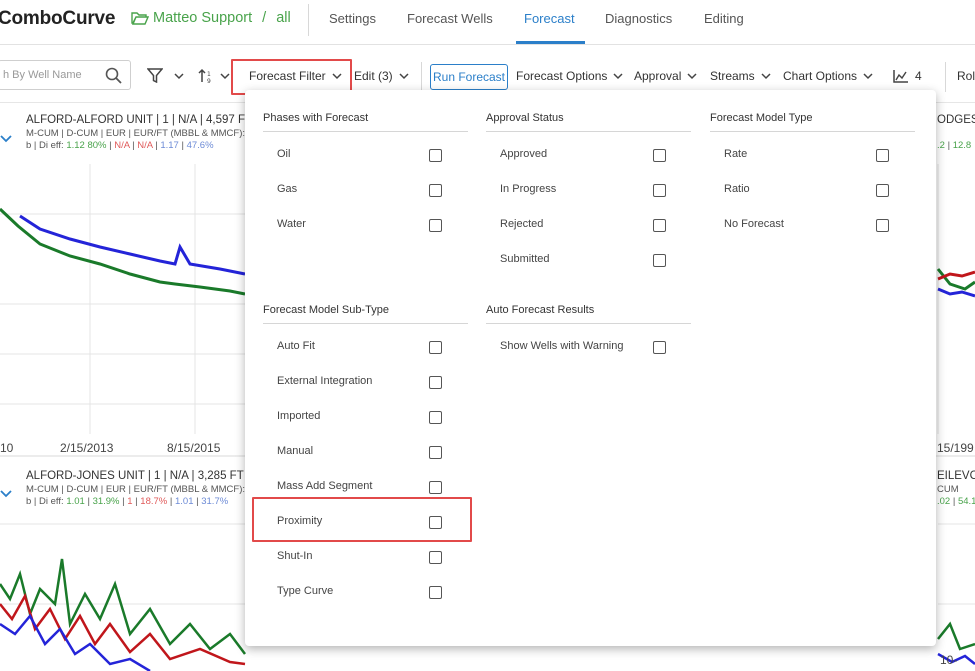 This screenshot has width=975, height=671. I want to click on svg-text: 1, so click(209, 74).